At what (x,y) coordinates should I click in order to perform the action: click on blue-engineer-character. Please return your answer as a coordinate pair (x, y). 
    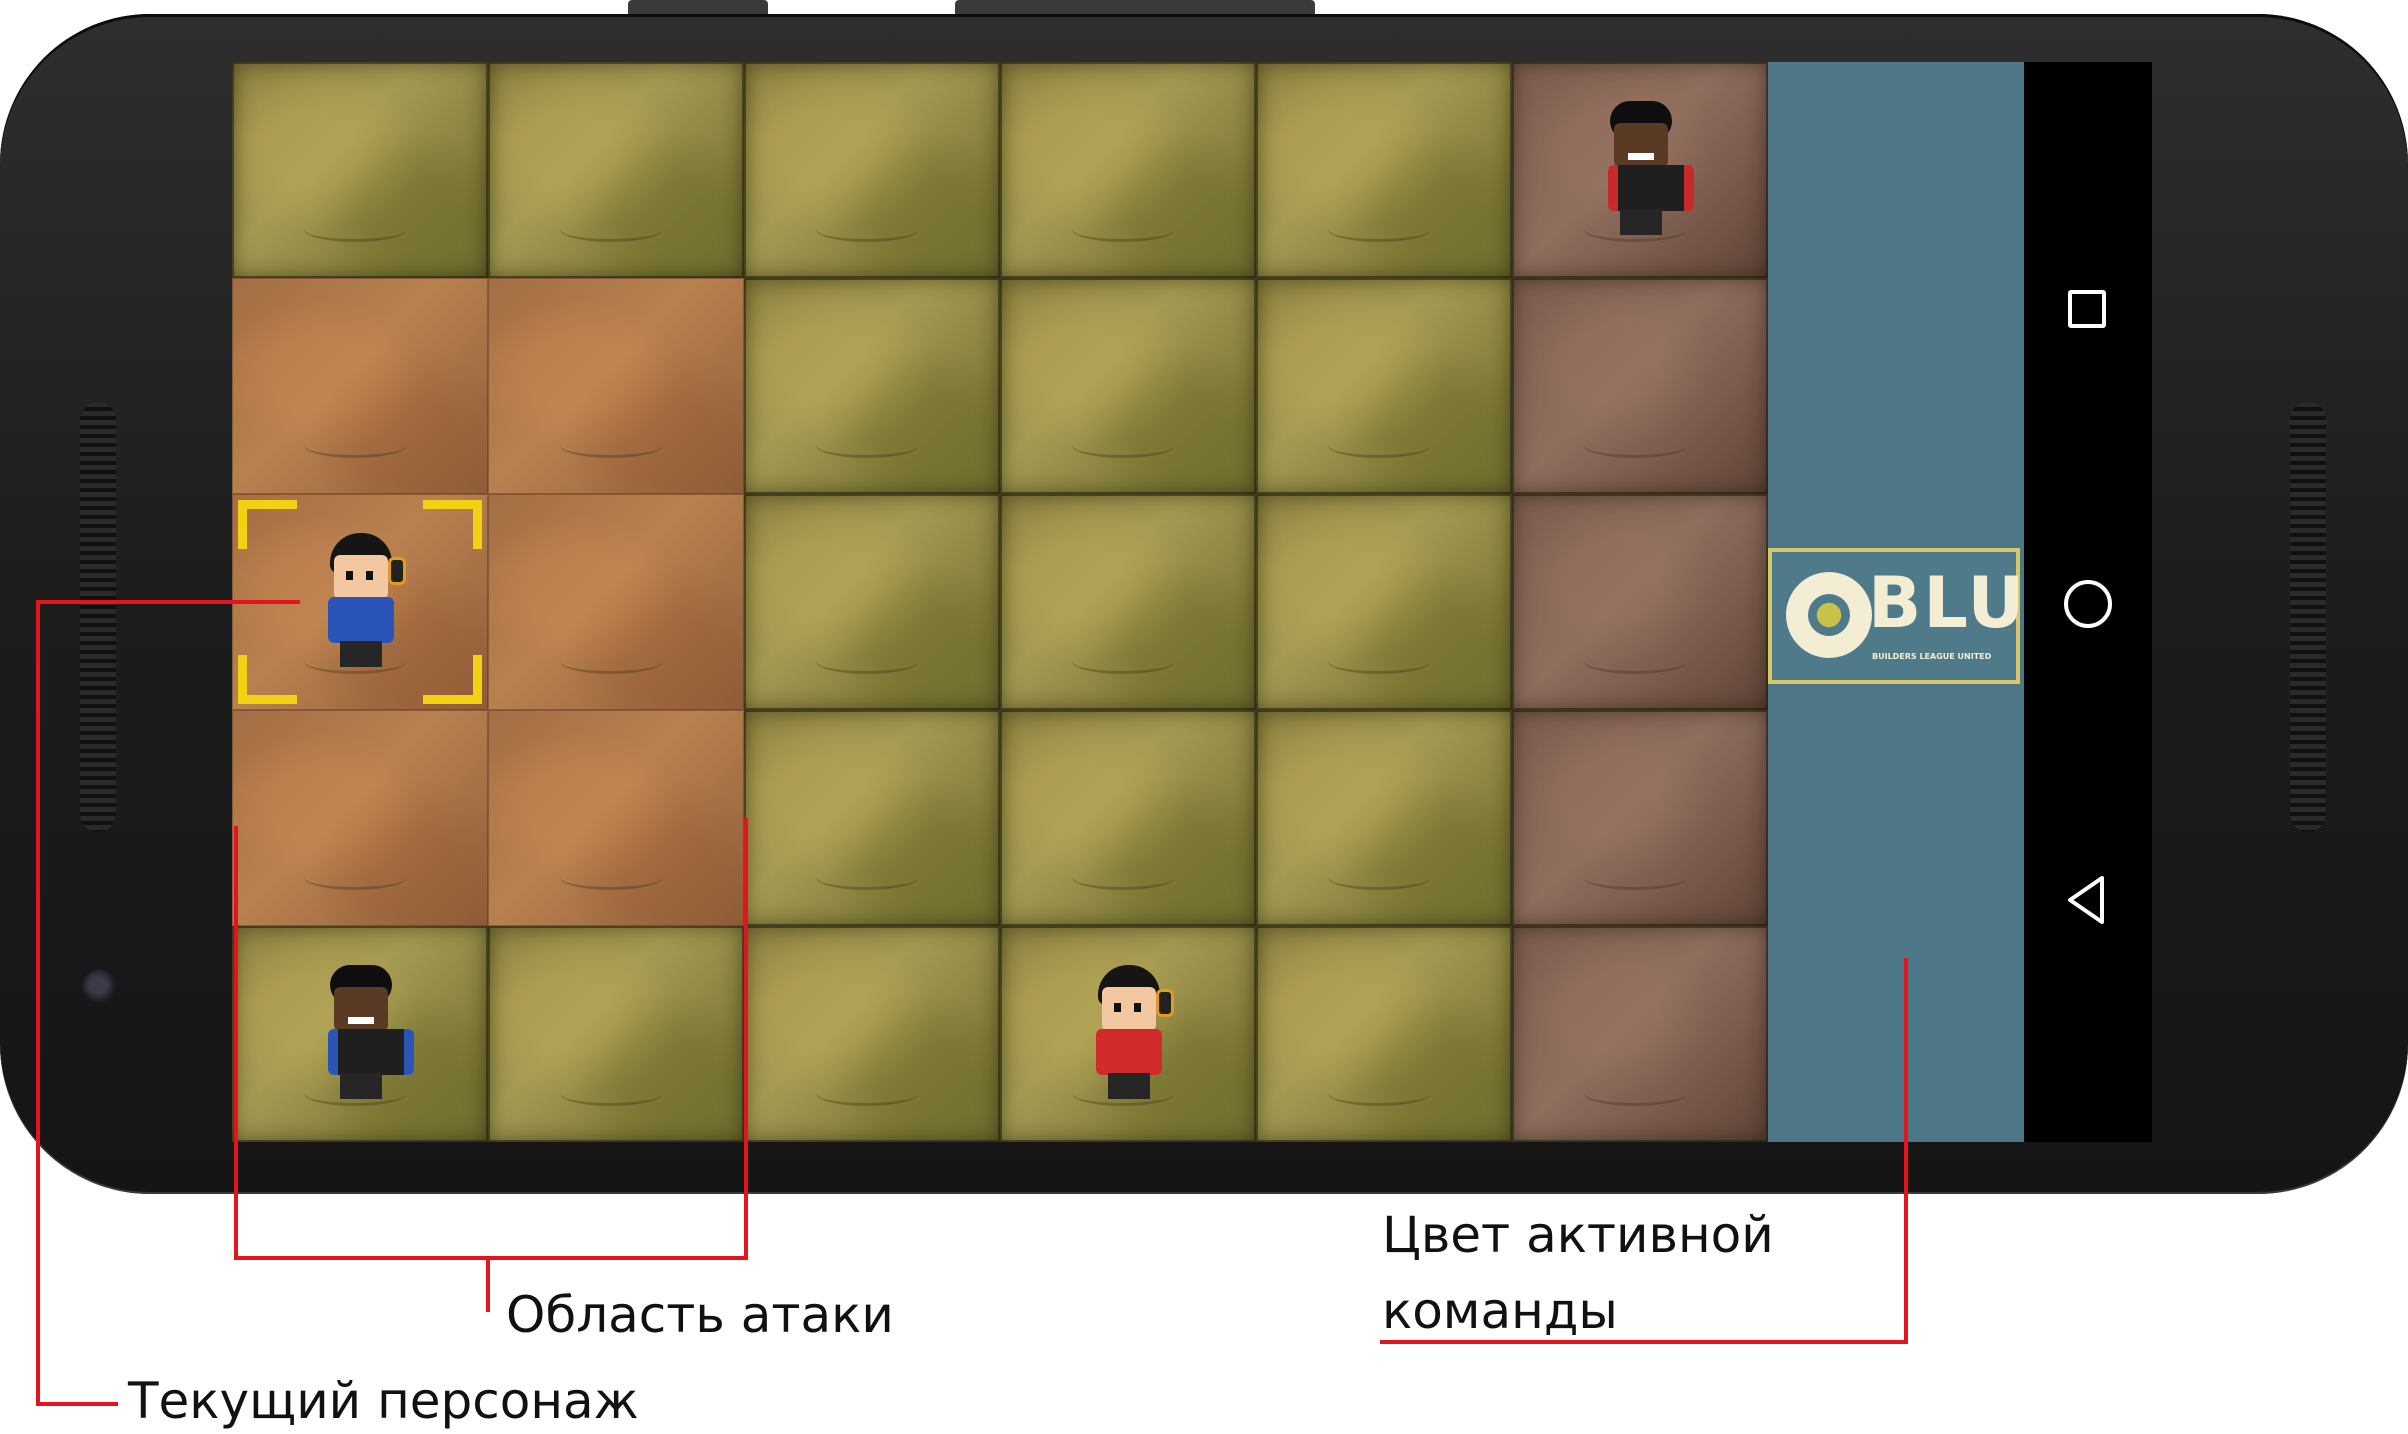
    Looking at the image, I should click on (362, 1034).